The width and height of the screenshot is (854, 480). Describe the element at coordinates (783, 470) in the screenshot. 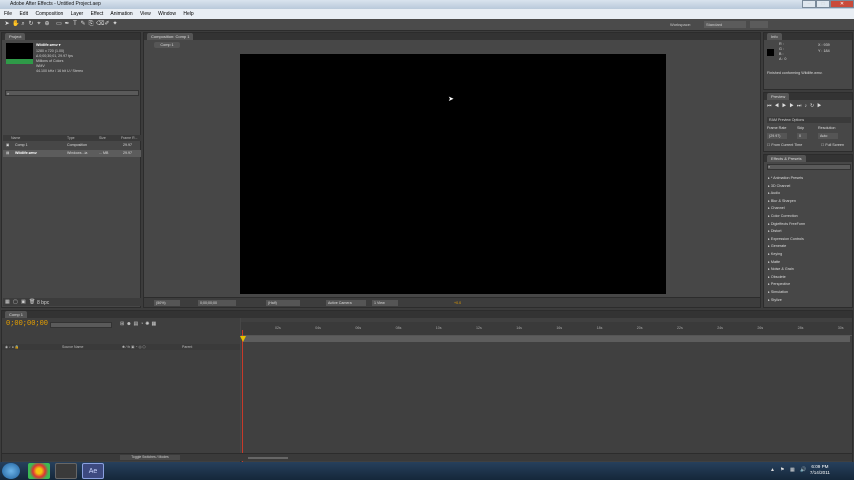

I see `tray-flag-icon: ⚑` at that location.